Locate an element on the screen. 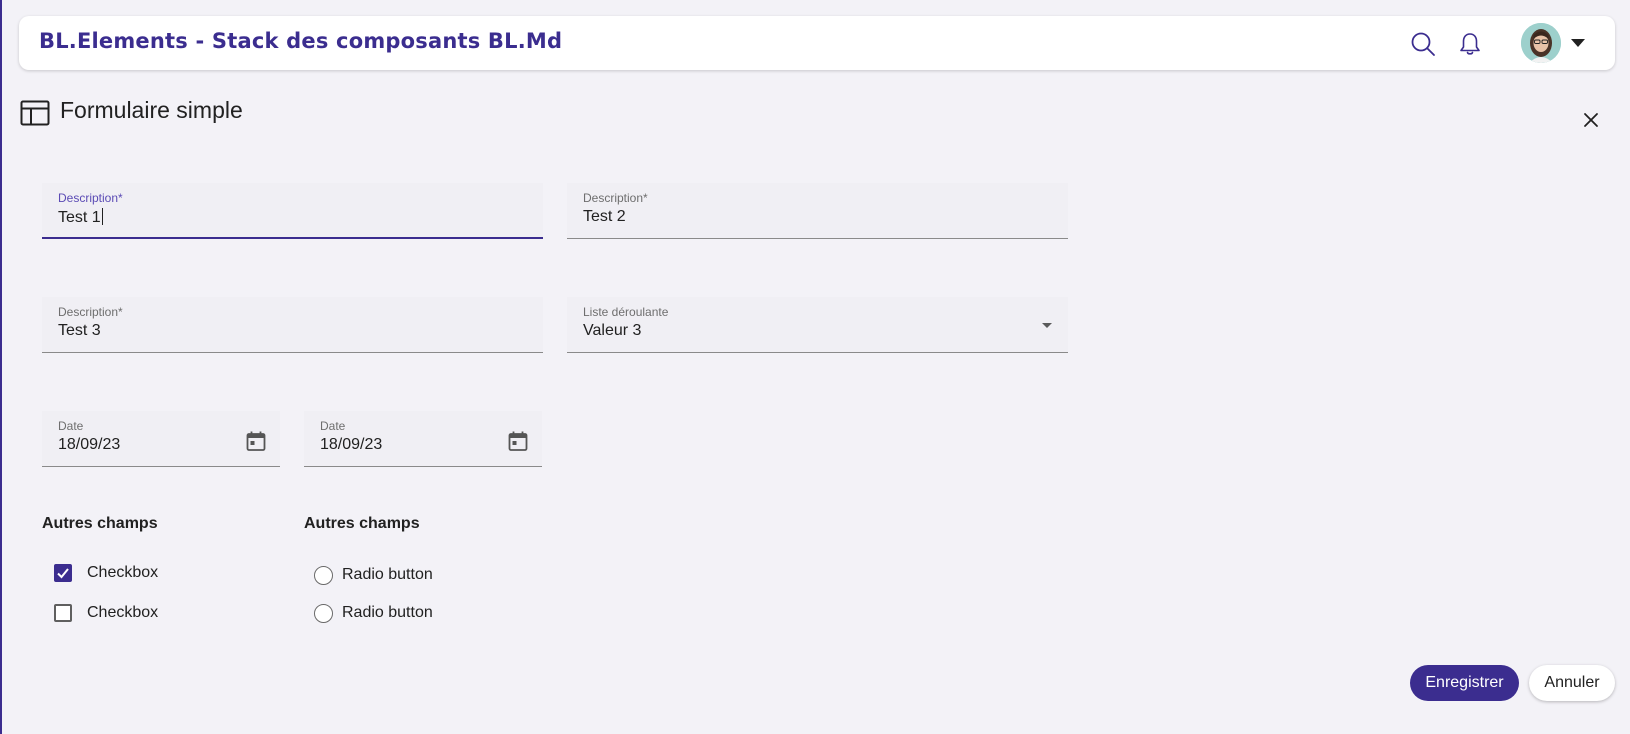  radio-item-2: Radio button is located at coordinates (368, 613).